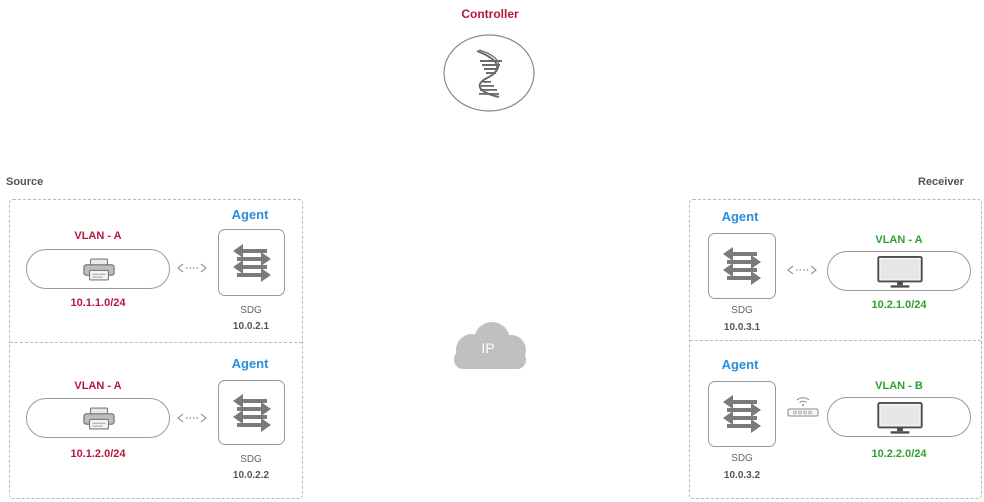  What do you see at coordinates (899, 454) in the screenshot?
I see `subnet-label: 10.2.2.0/24` at bounding box center [899, 454].